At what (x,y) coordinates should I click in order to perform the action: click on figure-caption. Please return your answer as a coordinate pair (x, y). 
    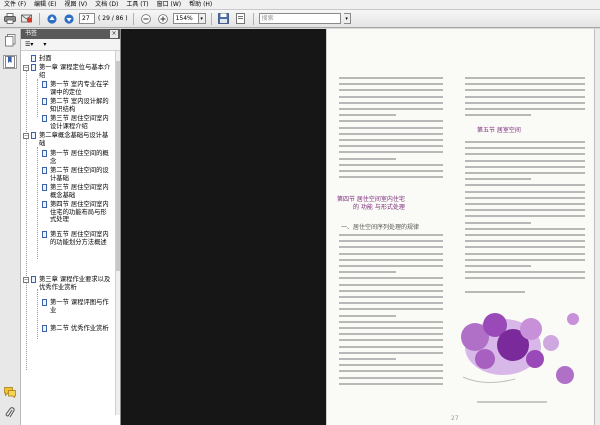
    Looking at the image, I should click on (512, 402).